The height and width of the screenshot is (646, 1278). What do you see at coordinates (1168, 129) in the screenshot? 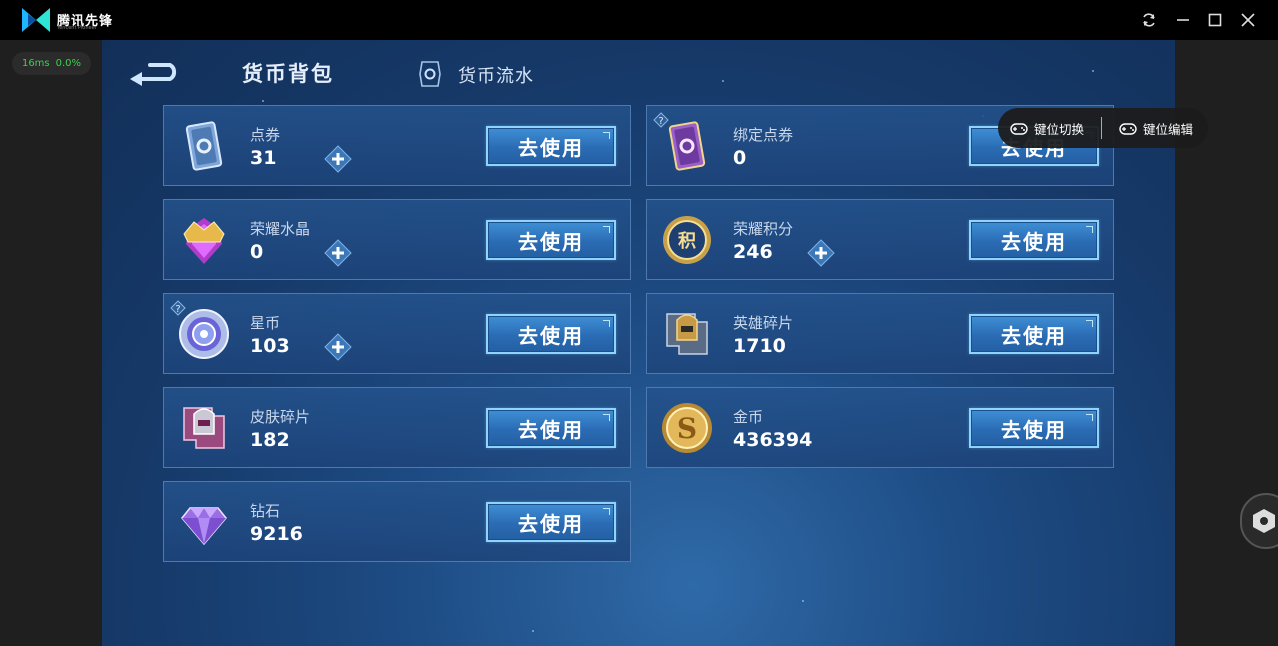
I see `keymap-edit-label: 键位编辑` at bounding box center [1168, 129].